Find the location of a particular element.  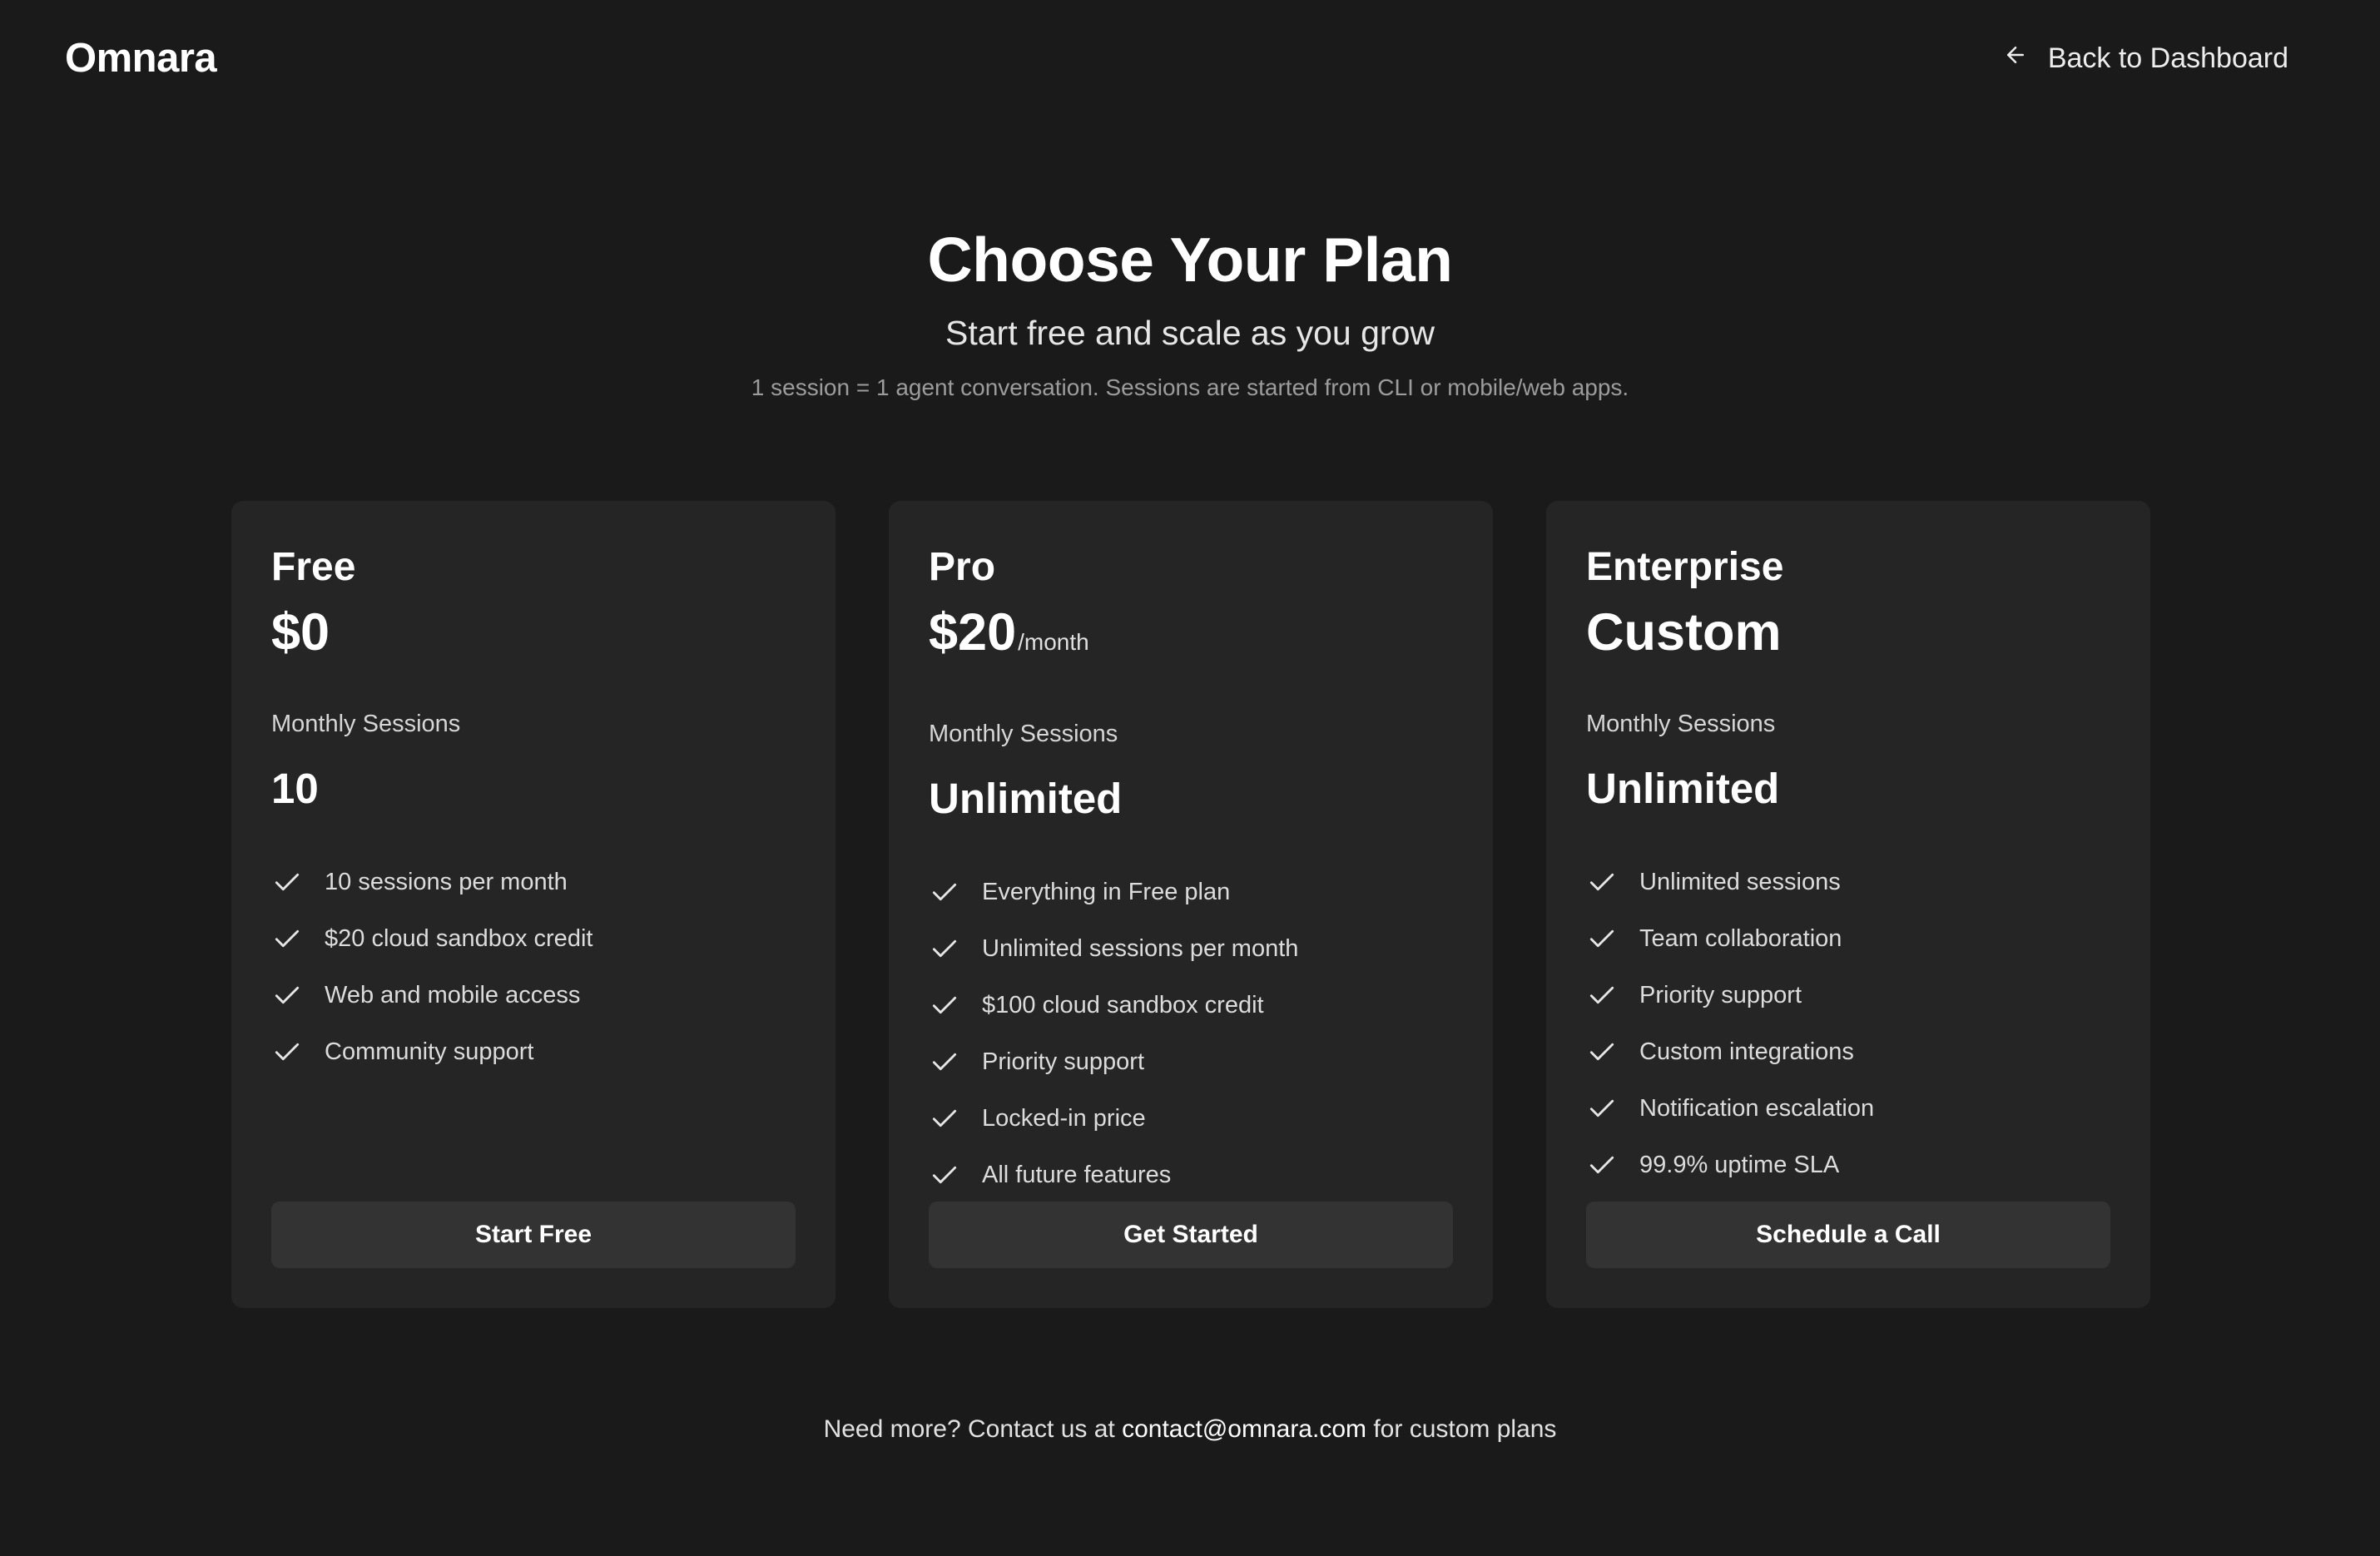

feature-item: Locked-in price is located at coordinates (1191, 1118).